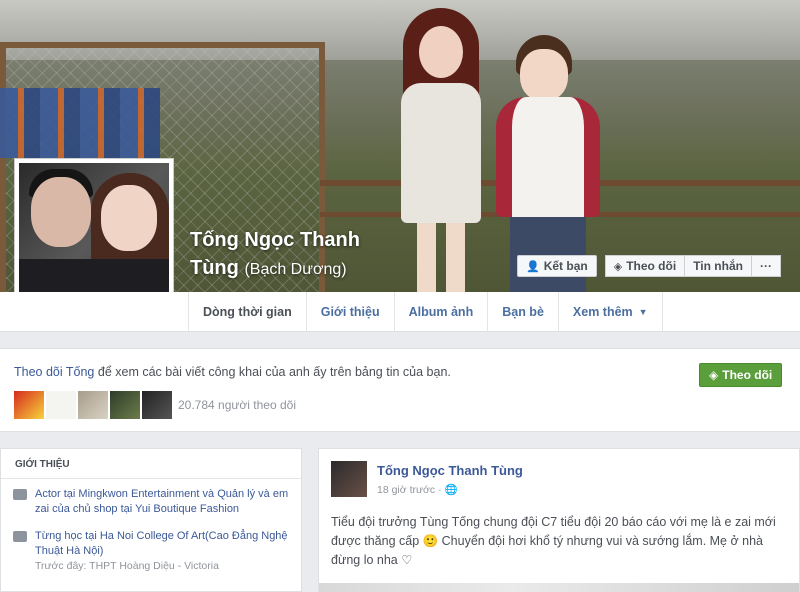 The image size is (800, 592). Describe the element at coordinates (295, 269) in the screenshot. I see `profile-alt-name: (Bạch Dương)` at that location.